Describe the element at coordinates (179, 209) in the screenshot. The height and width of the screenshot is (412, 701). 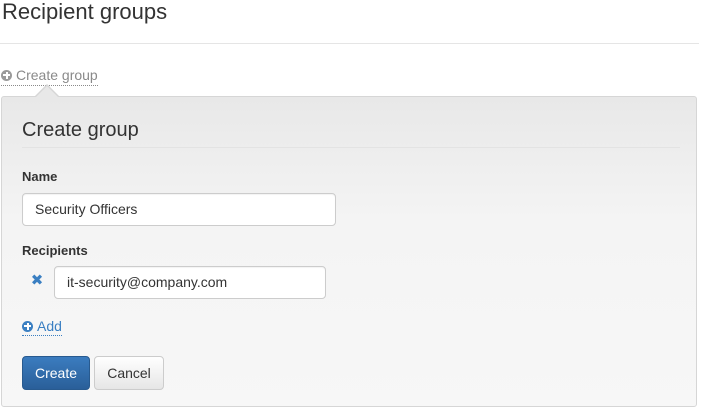
I see `name-input: Security Officers` at that location.